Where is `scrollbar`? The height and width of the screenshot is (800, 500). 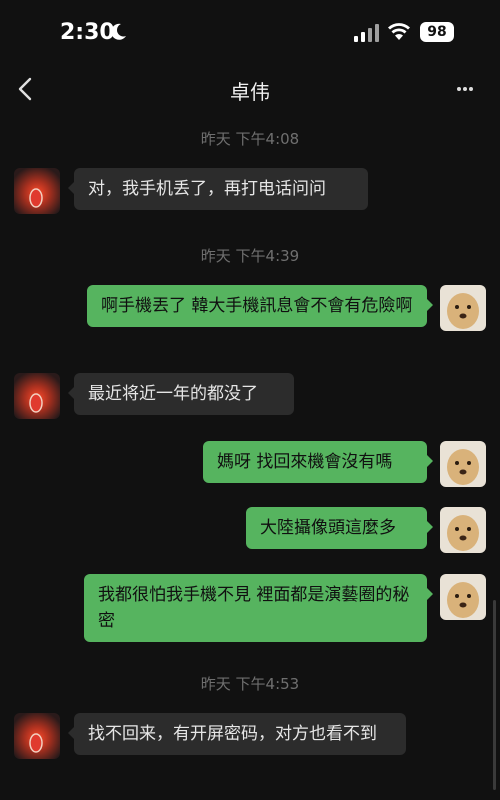 scrollbar is located at coordinates (494, 695).